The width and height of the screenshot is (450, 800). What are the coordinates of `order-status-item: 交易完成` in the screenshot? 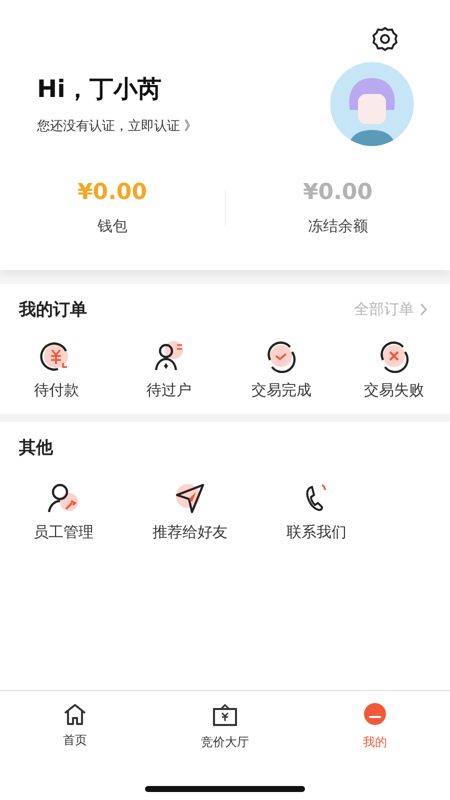 It's located at (281, 369).